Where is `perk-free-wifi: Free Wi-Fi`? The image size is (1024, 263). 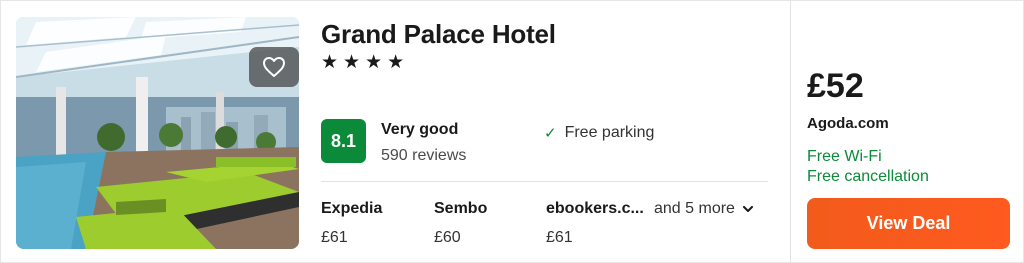
perk-free-wifi: Free Wi-Fi is located at coordinates (844, 156).